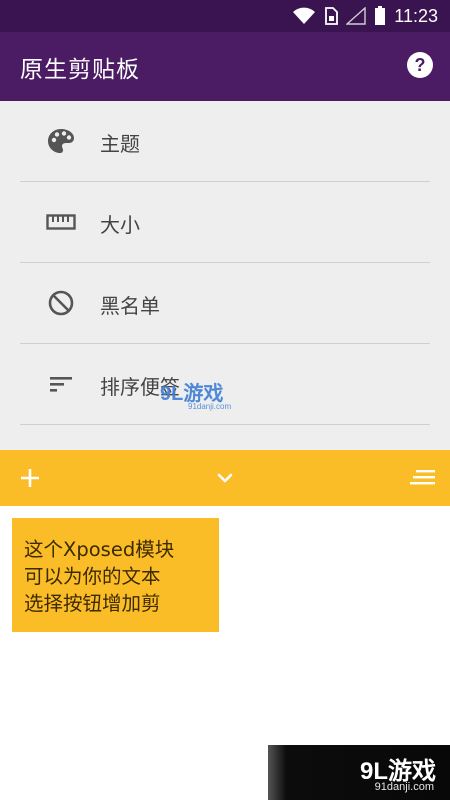 The height and width of the screenshot is (800, 450). What do you see at coordinates (304, 15) in the screenshot?
I see `wifi-icon` at bounding box center [304, 15].